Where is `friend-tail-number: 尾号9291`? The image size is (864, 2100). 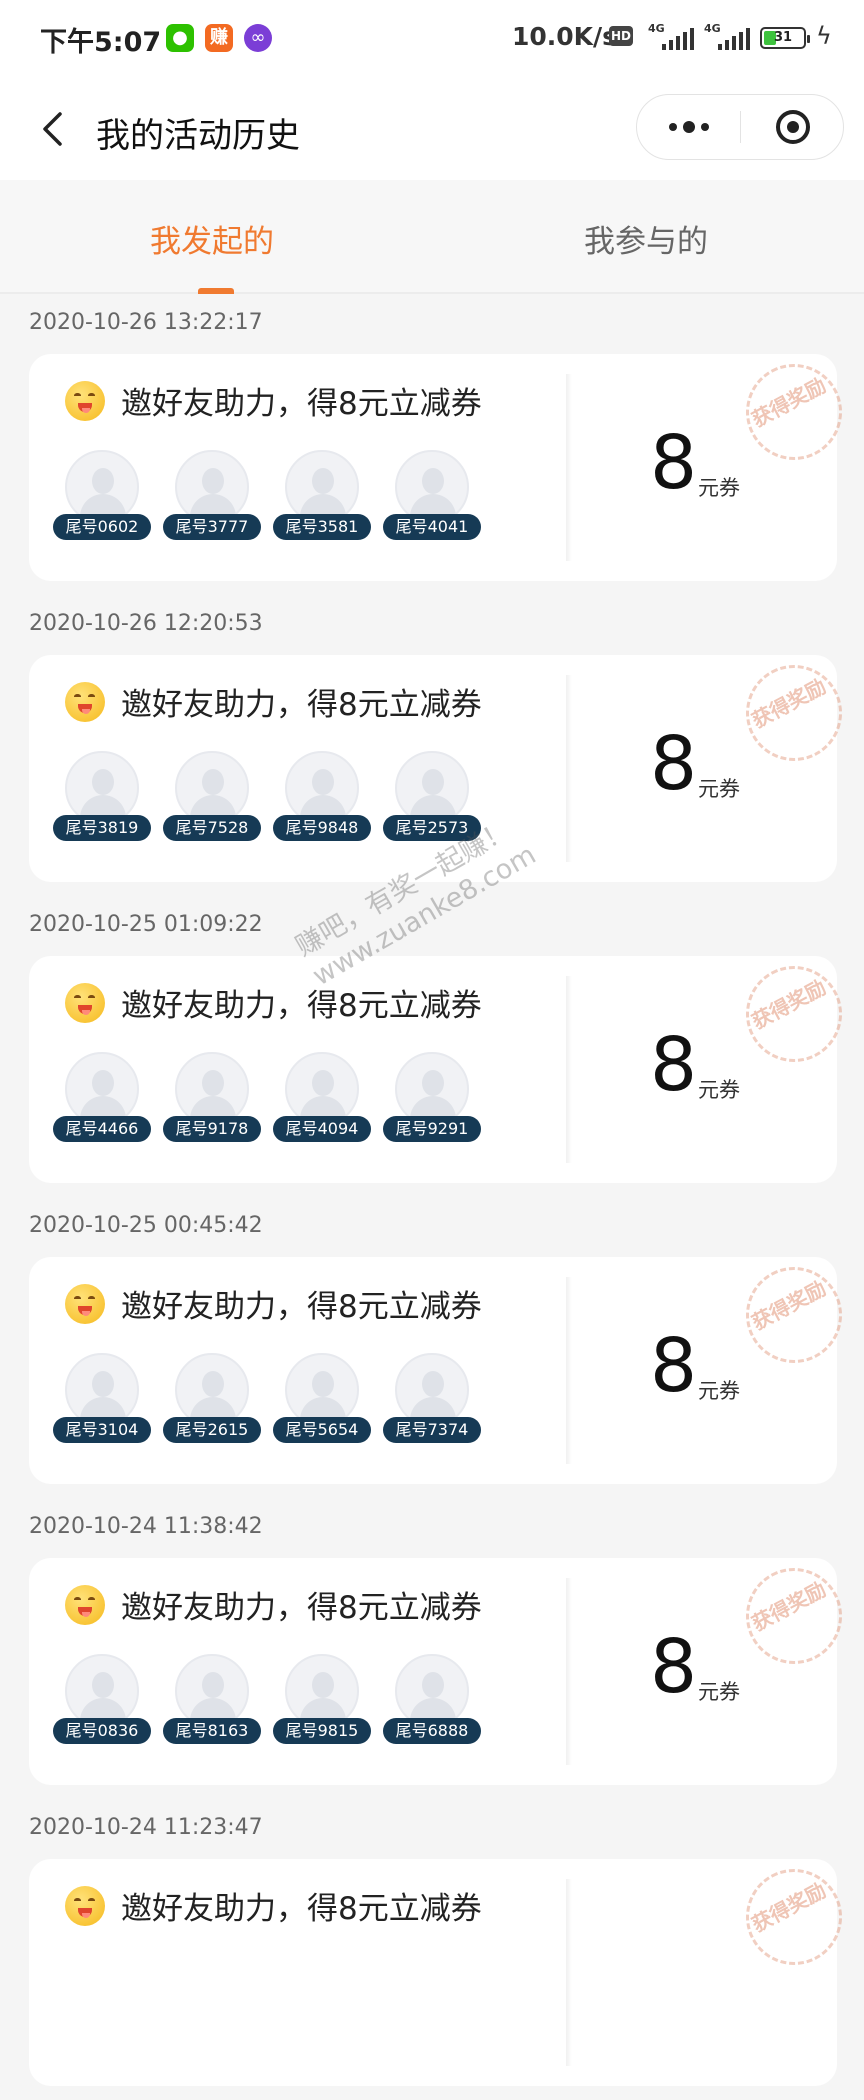
friend-tail-number: 尾号9291 is located at coordinates (432, 1129).